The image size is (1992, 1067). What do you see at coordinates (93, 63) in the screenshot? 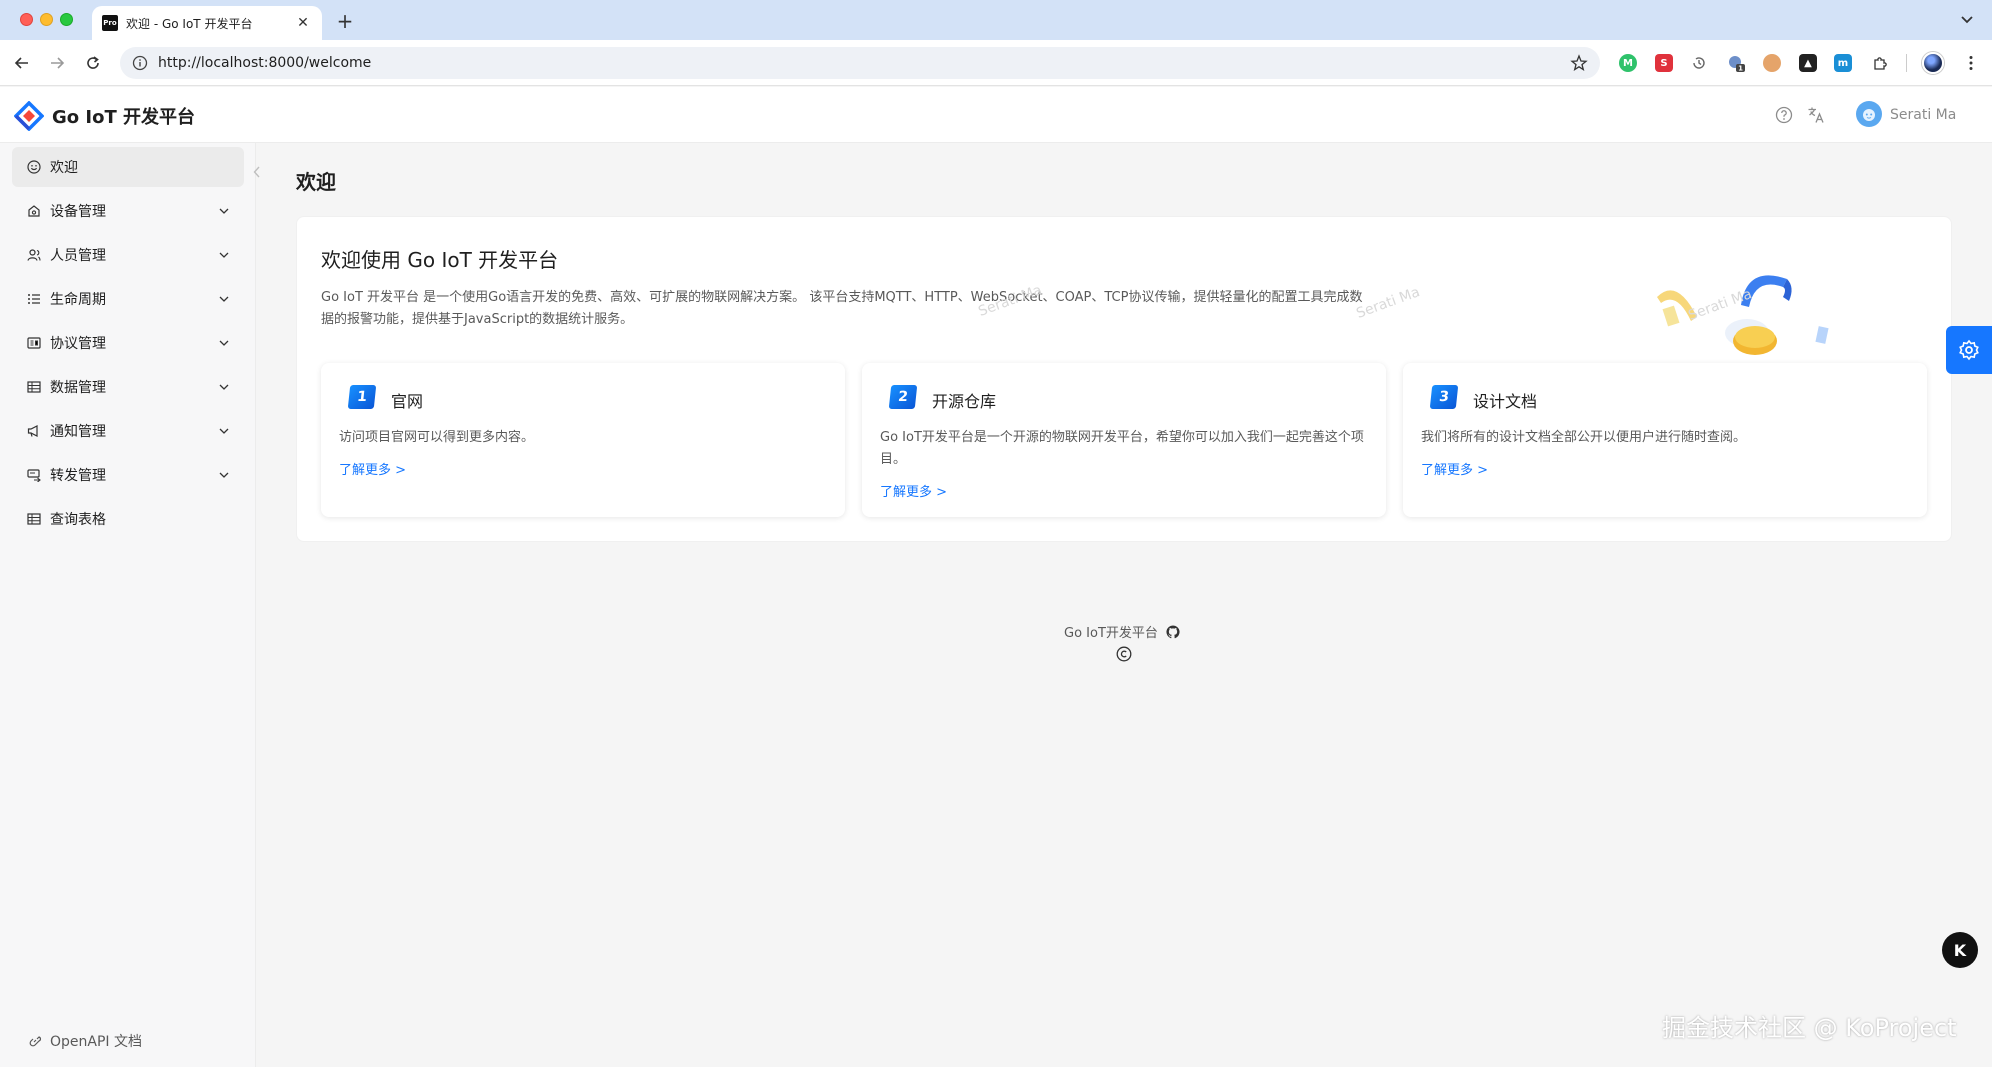
I see `reload-icon` at bounding box center [93, 63].